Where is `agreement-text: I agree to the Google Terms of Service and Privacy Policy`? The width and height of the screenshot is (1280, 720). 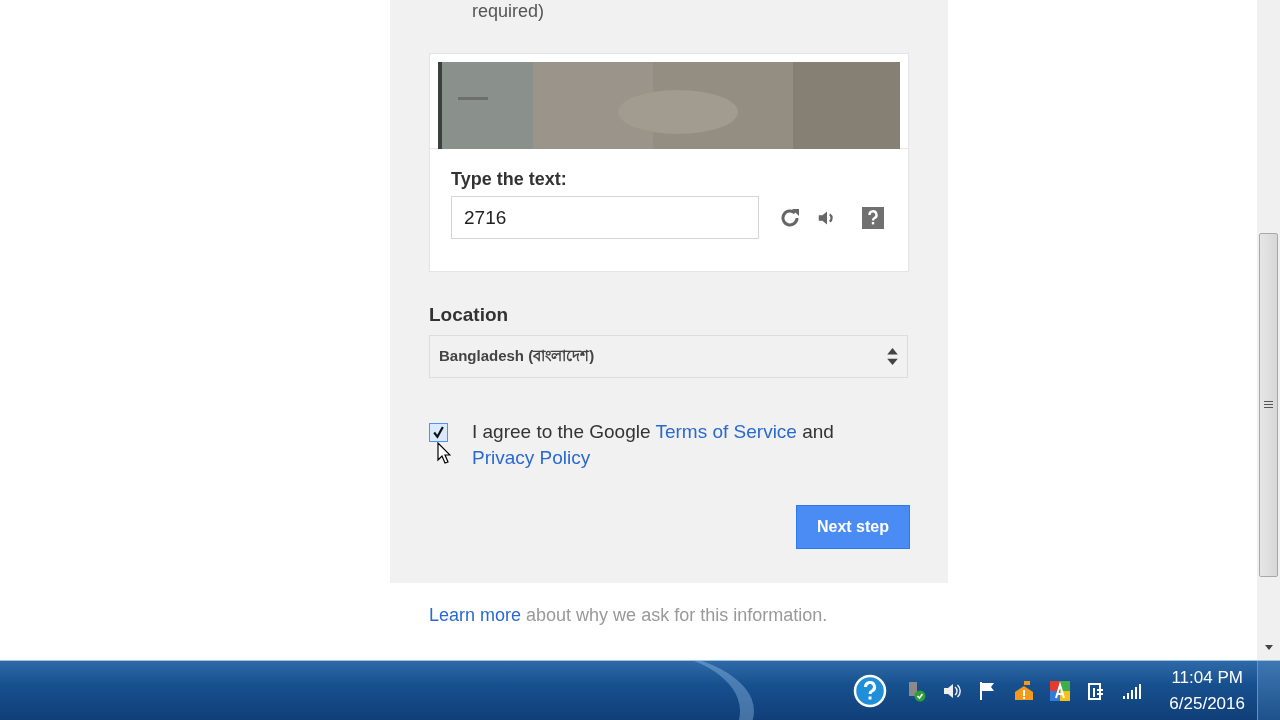 agreement-text: I agree to the Google Terms of Service and Privacy Policy is located at coordinates (653, 445).